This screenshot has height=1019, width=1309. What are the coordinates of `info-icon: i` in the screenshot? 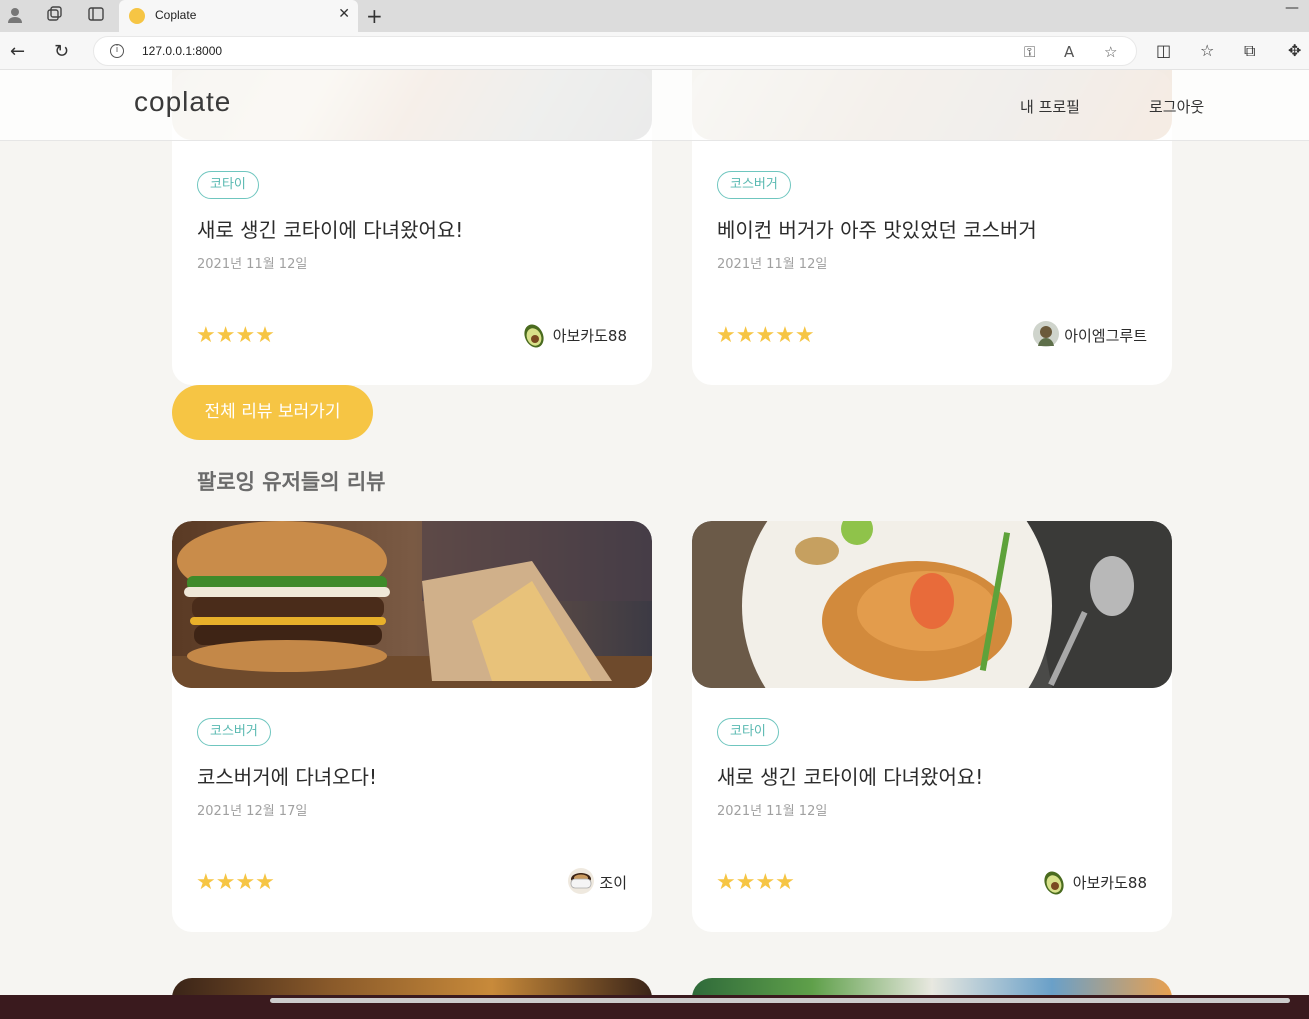 It's located at (117, 51).